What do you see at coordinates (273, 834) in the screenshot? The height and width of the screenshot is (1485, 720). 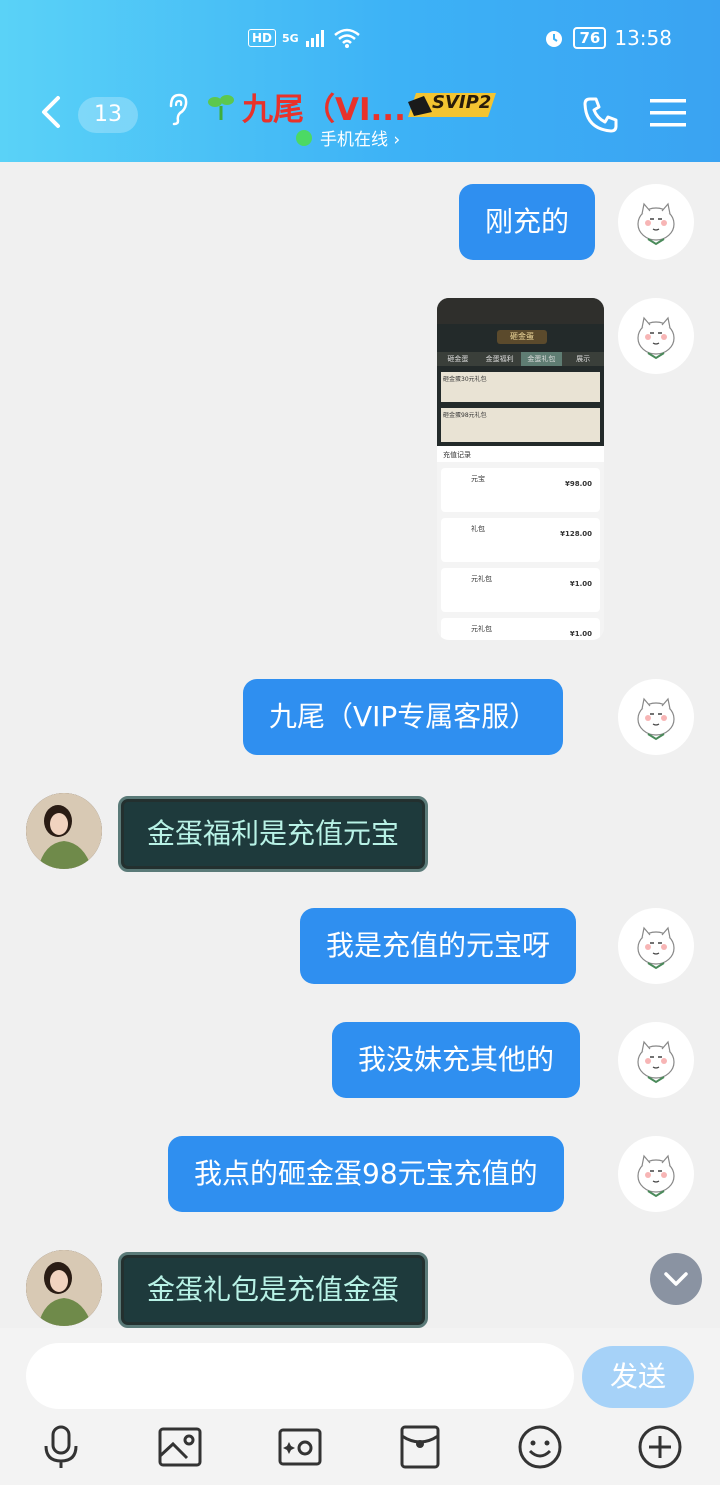 I see `message-bubble-received: 金蛋福利是充值元宝` at bounding box center [273, 834].